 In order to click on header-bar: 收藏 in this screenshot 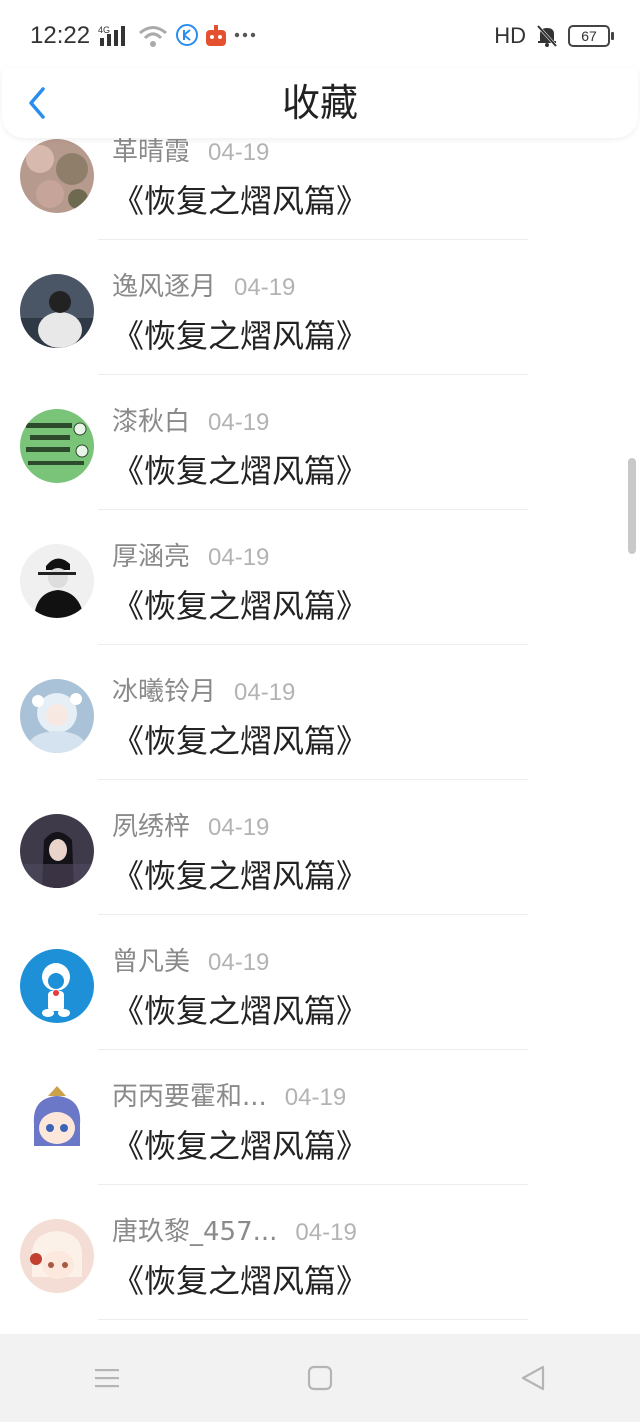, I will do `click(320, 103)`.